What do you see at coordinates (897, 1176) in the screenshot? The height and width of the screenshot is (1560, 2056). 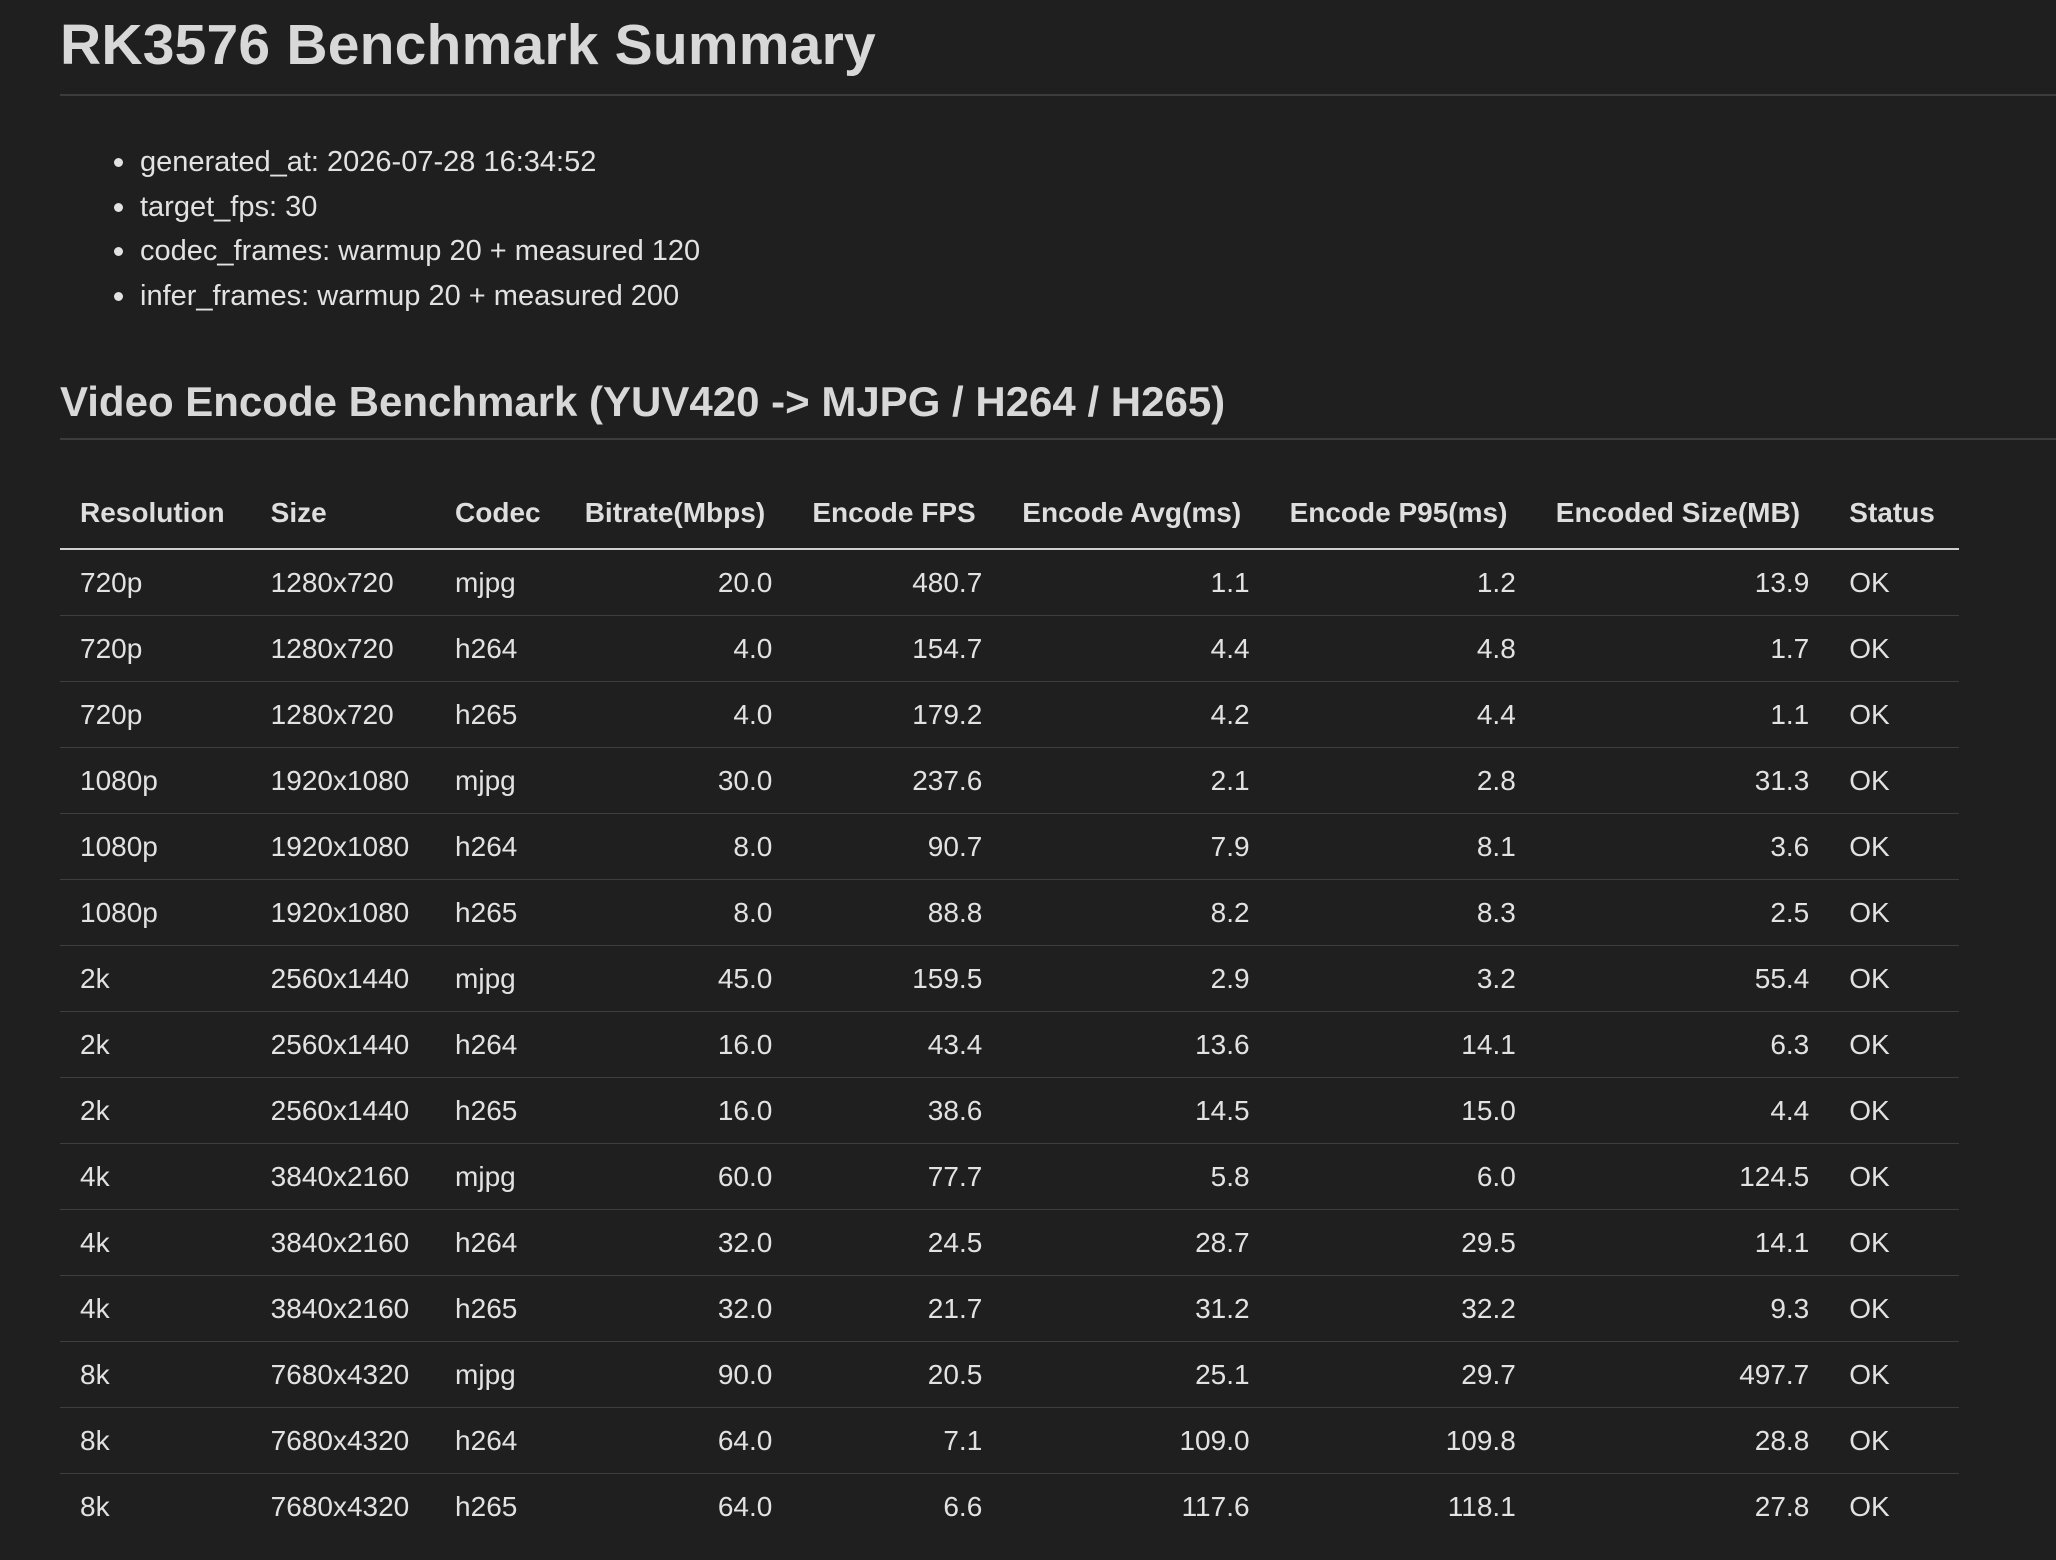 I see `table-cell-encode-fps: 77.7` at bounding box center [897, 1176].